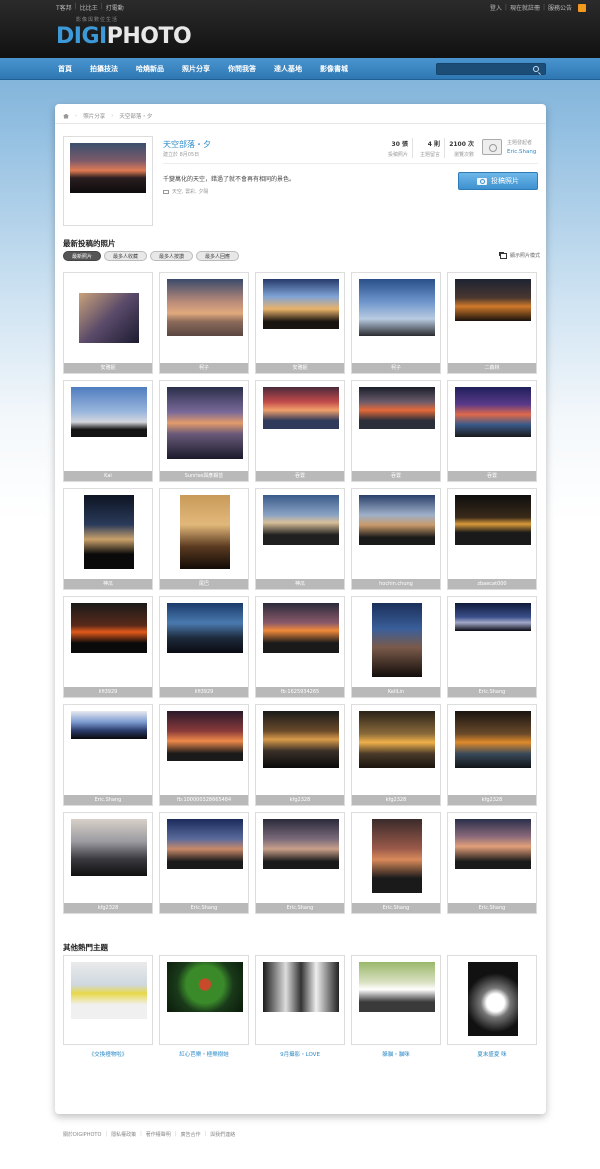 Image resolution: width=600 pixels, height=1169 pixels. What do you see at coordinates (115, 7) in the screenshot?
I see `top-link-game: 打電動` at bounding box center [115, 7].